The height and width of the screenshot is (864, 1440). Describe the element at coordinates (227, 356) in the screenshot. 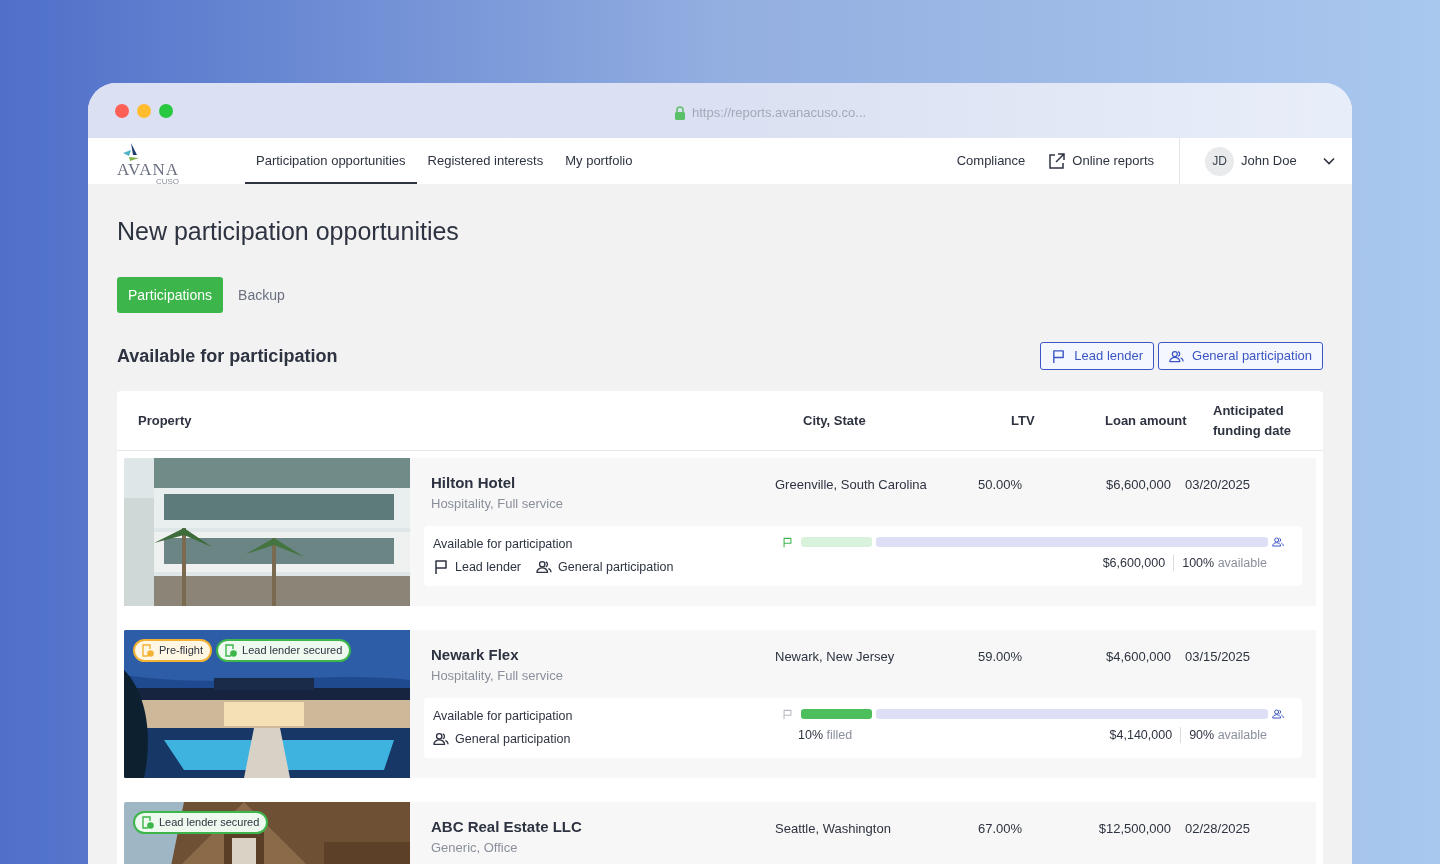

I see `section-title: Available for participation` at that location.